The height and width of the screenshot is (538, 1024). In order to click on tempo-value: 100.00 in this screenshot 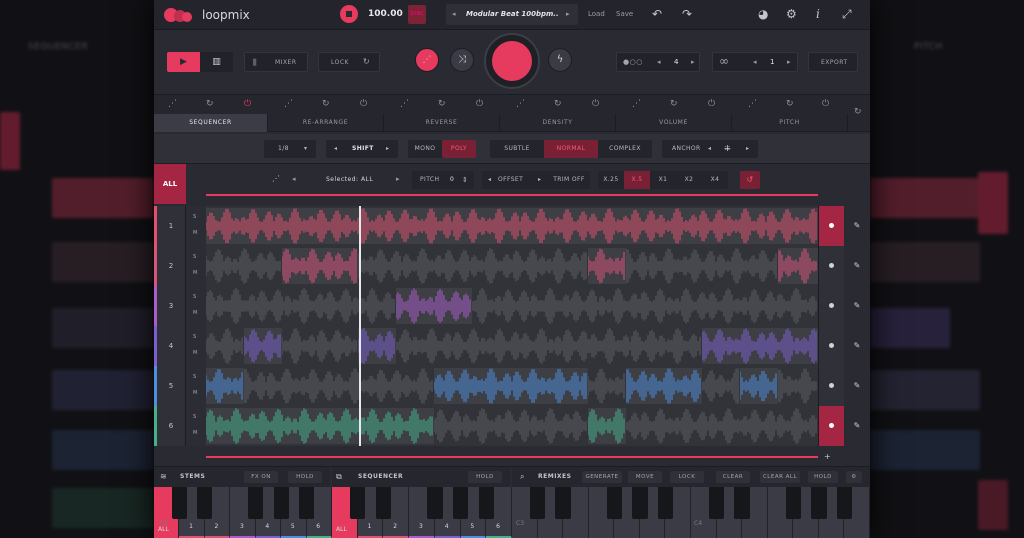, I will do `click(385, 14)`.